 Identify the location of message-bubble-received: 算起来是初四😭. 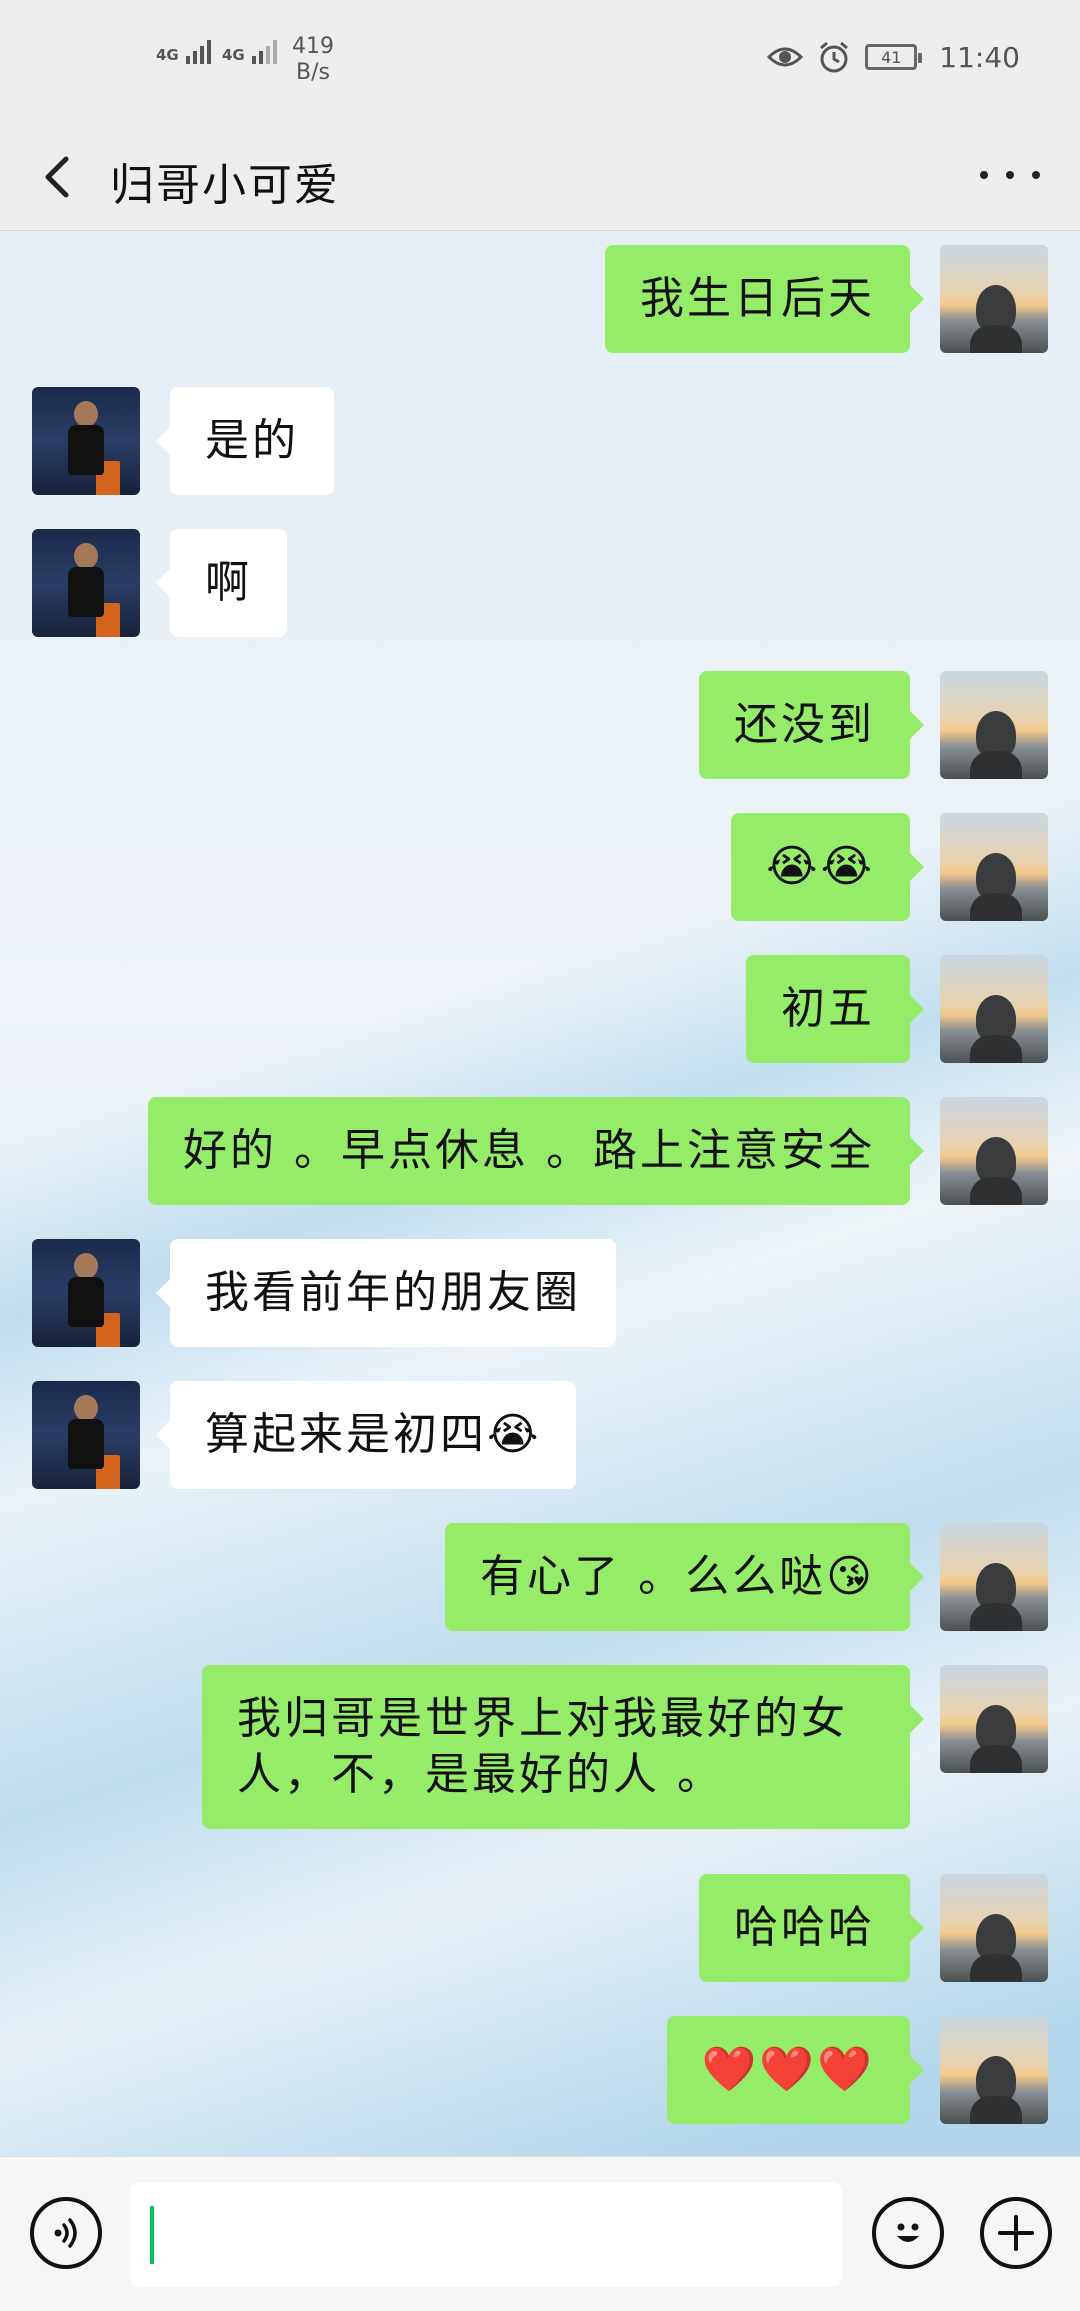
(366, 1435).